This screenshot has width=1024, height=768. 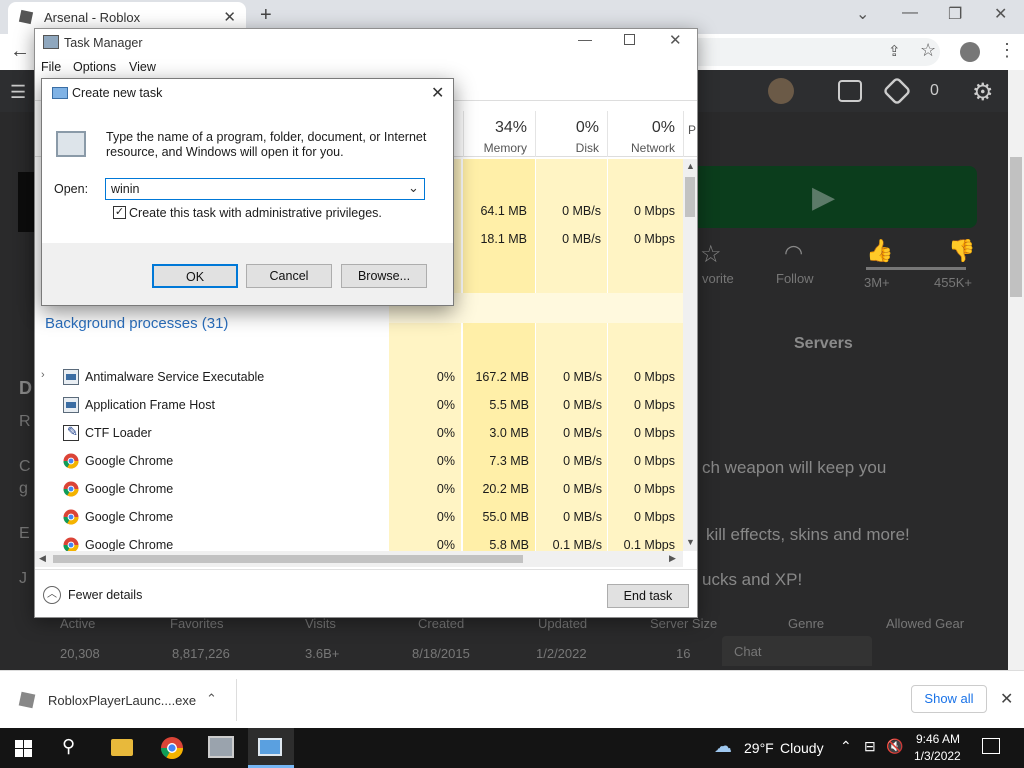 I want to click on chrome-taskbar-icon, so click(x=172, y=748).